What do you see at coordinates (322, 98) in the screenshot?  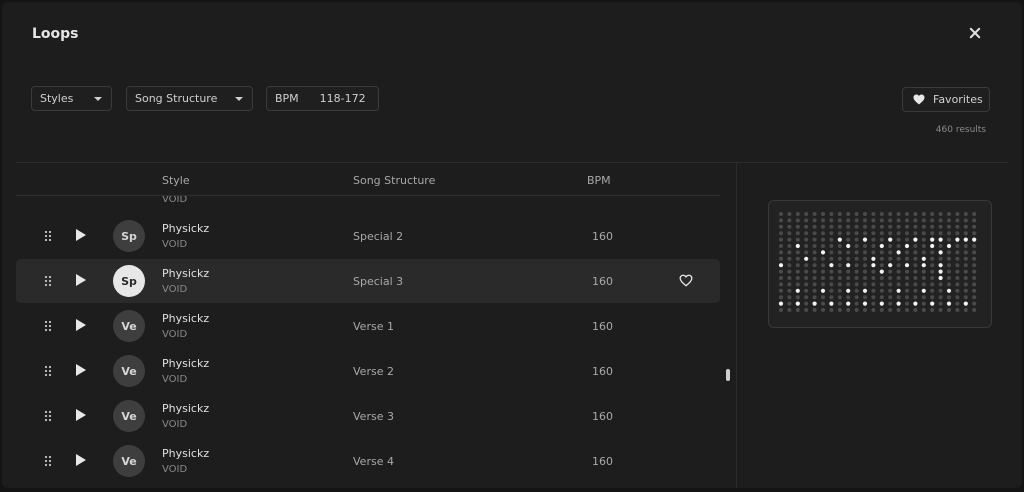 I see `bpm-filter: BPM 118-172` at bounding box center [322, 98].